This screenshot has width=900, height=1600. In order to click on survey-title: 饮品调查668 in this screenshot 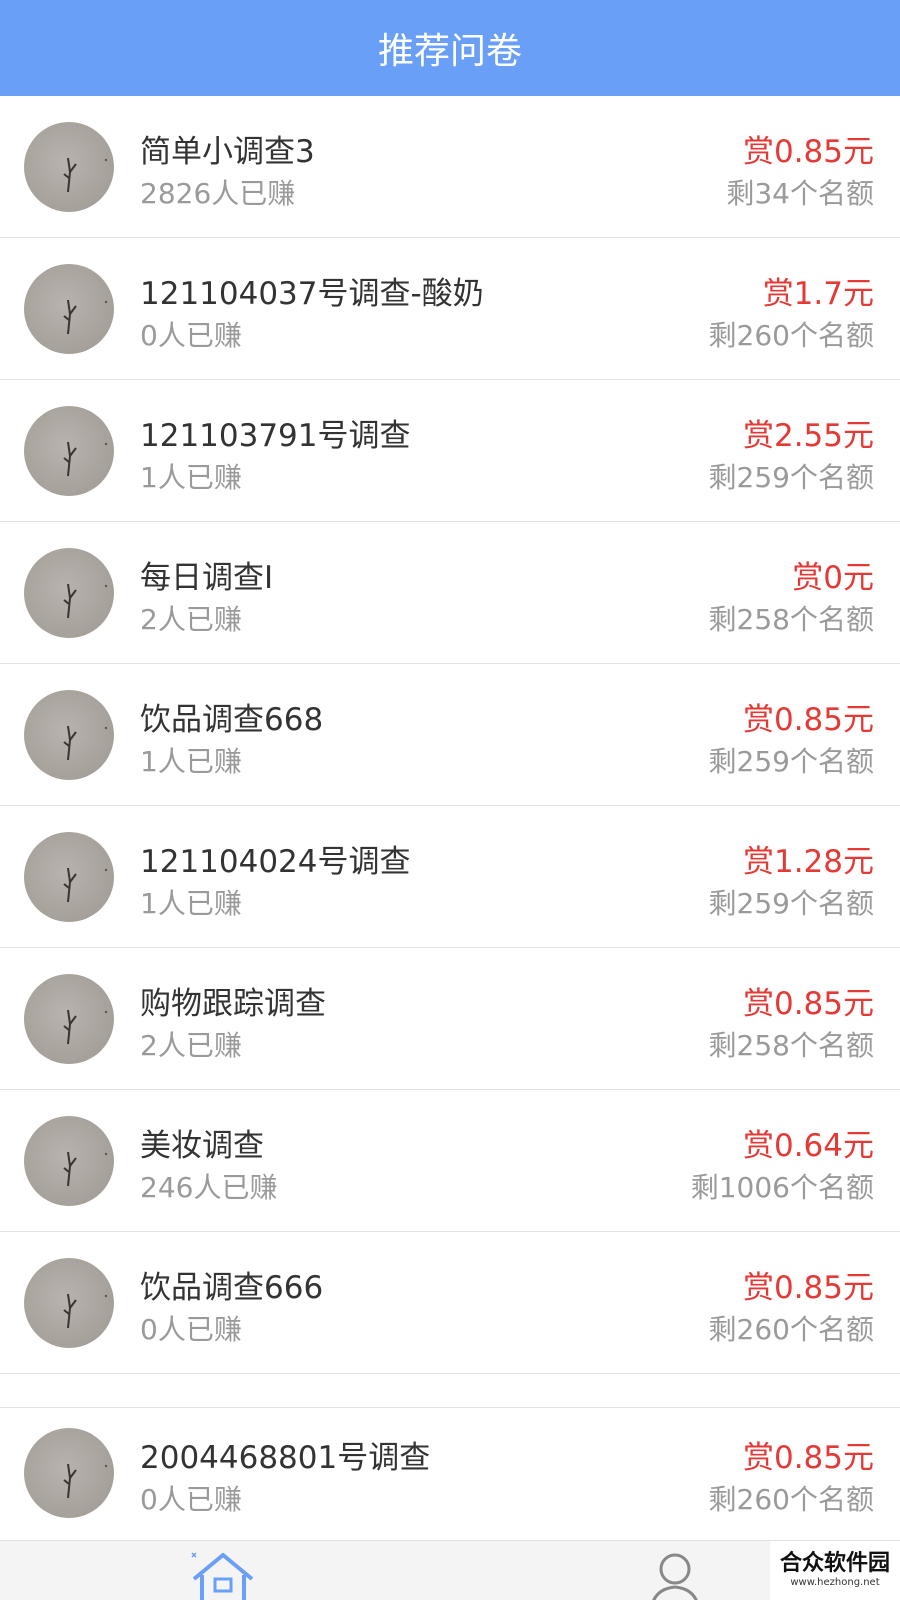, I will do `click(232, 720)`.